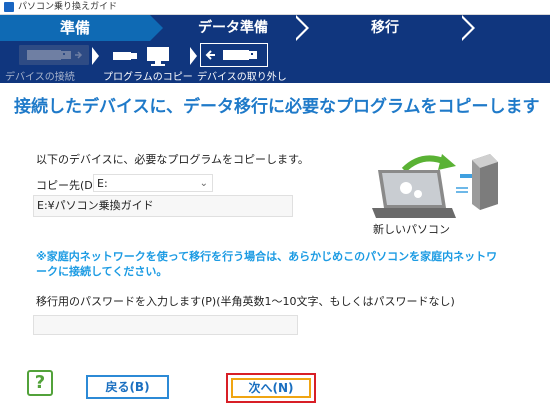 The width and height of the screenshot is (550, 412). What do you see at coordinates (163, 206) in the screenshot?
I see `destination-path-field: E:¥パソコン乗換ガイド` at bounding box center [163, 206].